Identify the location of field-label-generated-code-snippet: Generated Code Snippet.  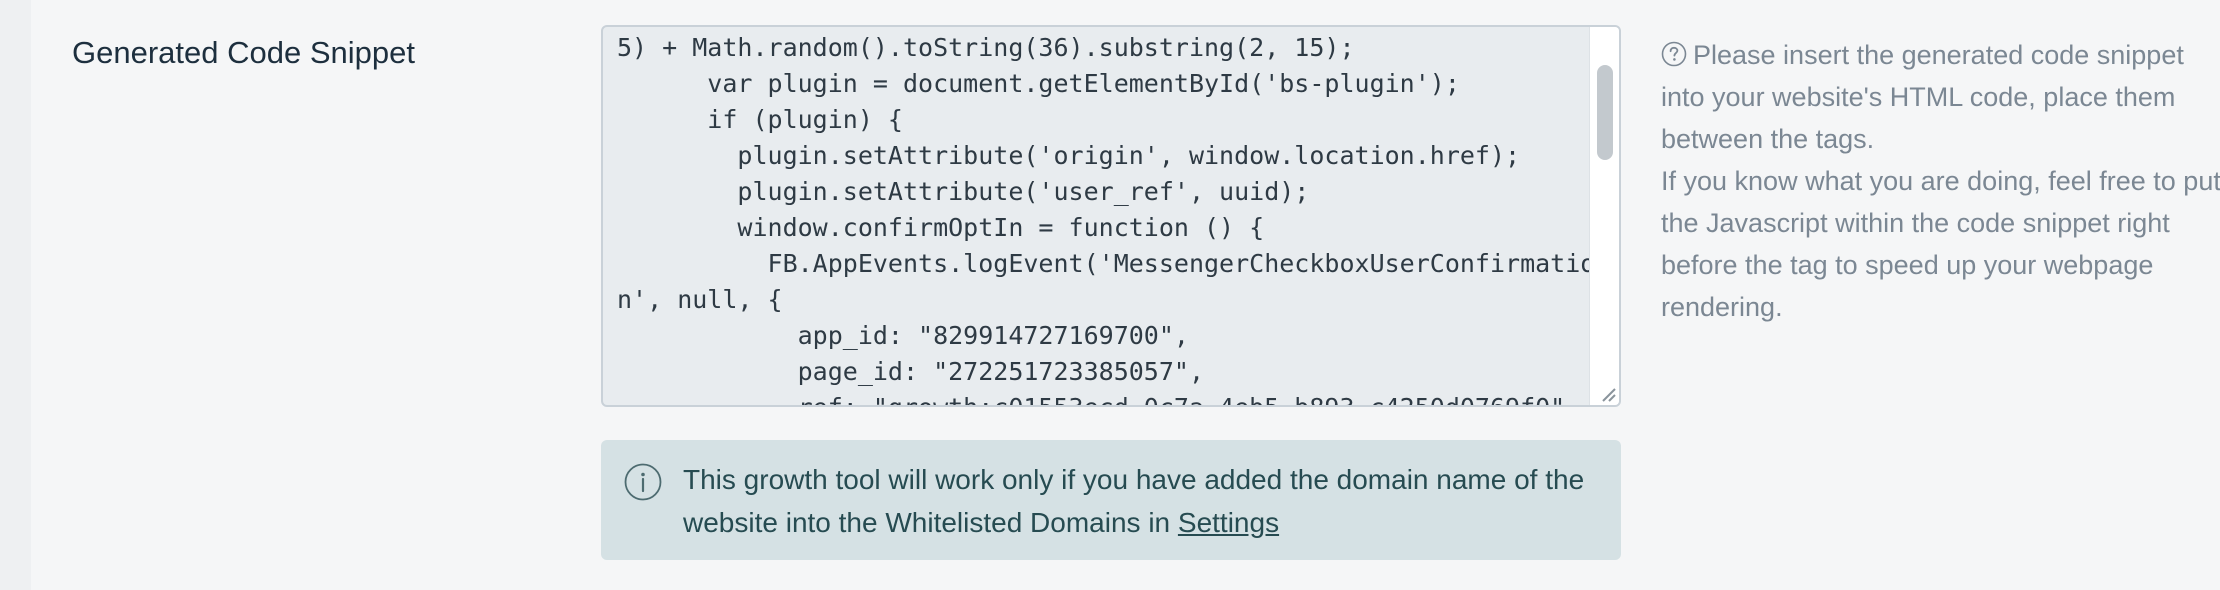
(243, 52).